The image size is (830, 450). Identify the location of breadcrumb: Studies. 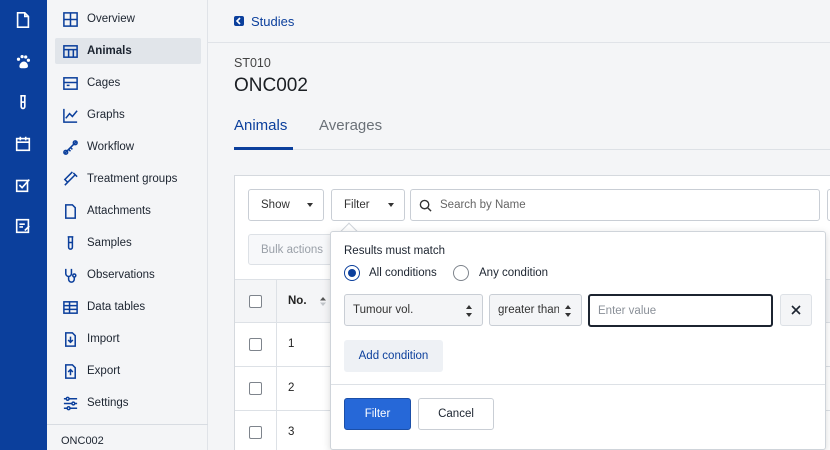
(519, 21).